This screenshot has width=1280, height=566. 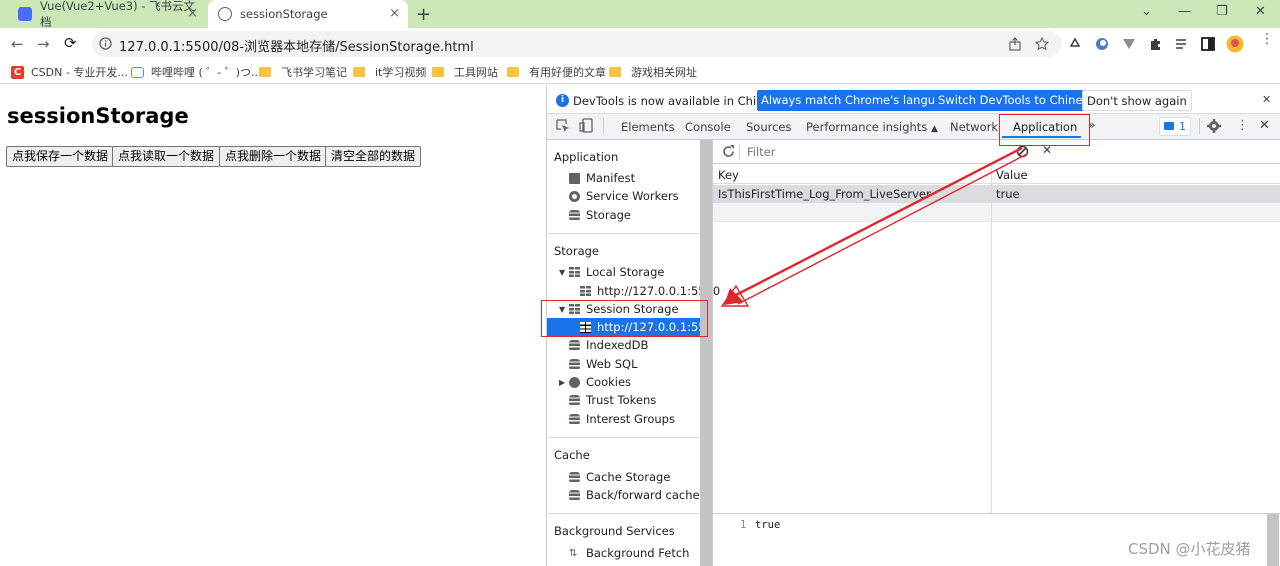 I want to click on new-tab-button: +, so click(x=423, y=14).